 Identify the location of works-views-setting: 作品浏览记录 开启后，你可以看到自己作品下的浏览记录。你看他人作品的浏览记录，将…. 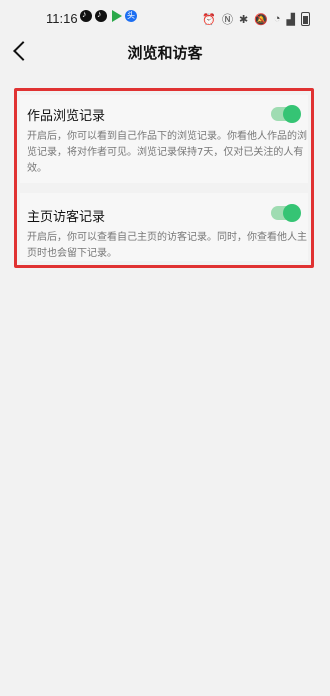
(164, 139).